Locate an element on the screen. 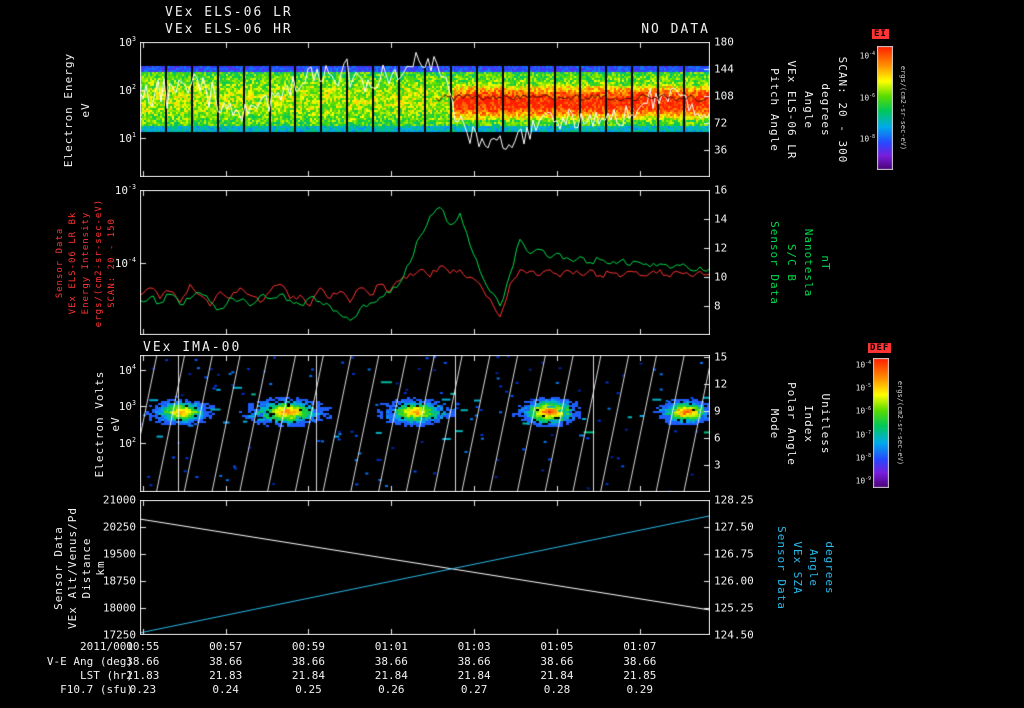  y-axis-tick-label-left: 103 is located at coordinates (127, 406).